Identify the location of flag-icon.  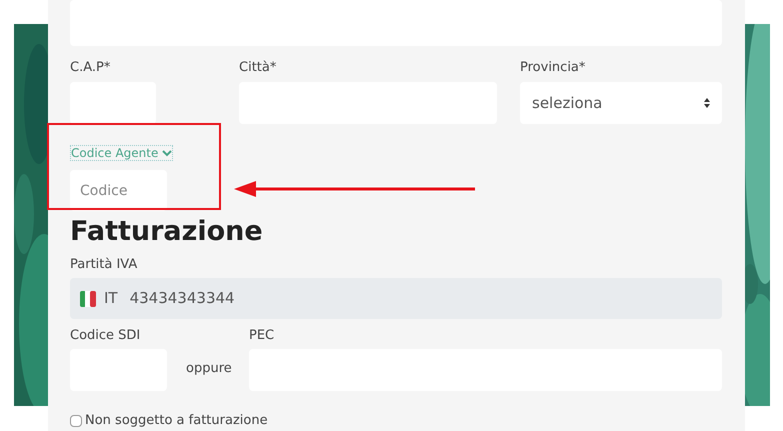
(88, 298).